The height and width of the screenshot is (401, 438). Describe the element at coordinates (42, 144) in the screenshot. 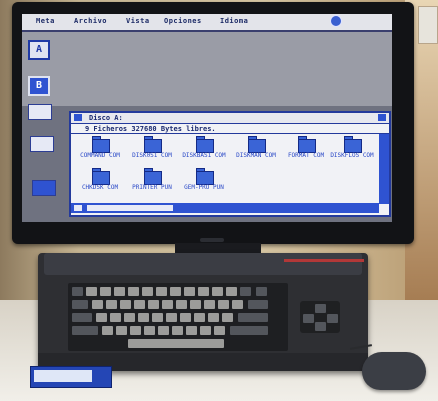

I see `computer-icon` at that location.